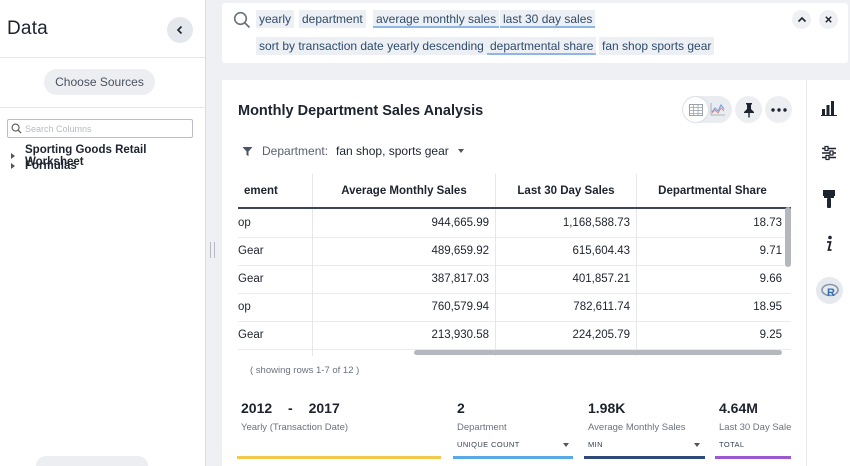 This screenshot has width=850, height=466. What do you see at coordinates (548, 19) in the screenshot?
I see `search-token: last 30 day sales` at bounding box center [548, 19].